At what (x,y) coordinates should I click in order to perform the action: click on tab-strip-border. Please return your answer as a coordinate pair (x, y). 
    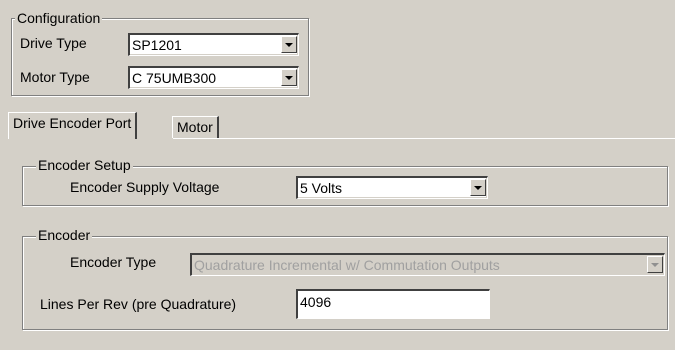
    Looking at the image, I should click on (424, 138).